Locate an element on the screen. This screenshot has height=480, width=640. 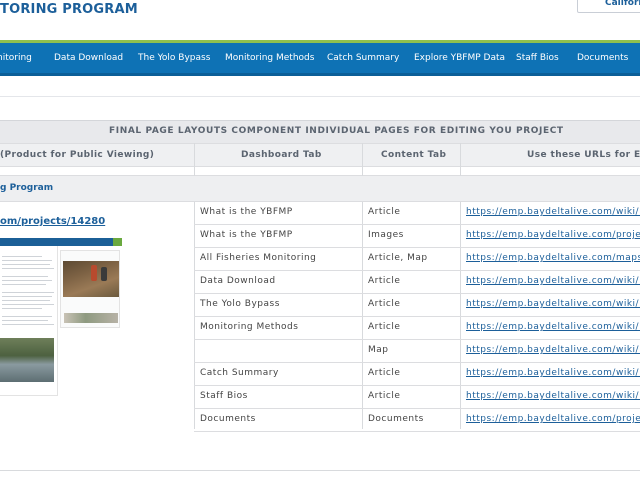
cell-dashboard-tab: Data Download is located at coordinates (238, 281).